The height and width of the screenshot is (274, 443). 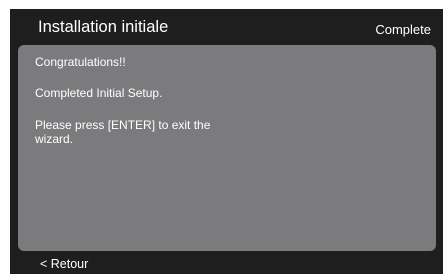 What do you see at coordinates (123, 132) in the screenshot?
I see `exit-instruction-text: Please press [ENTER] to exit the wizard.` at bounding box center [123, 132].